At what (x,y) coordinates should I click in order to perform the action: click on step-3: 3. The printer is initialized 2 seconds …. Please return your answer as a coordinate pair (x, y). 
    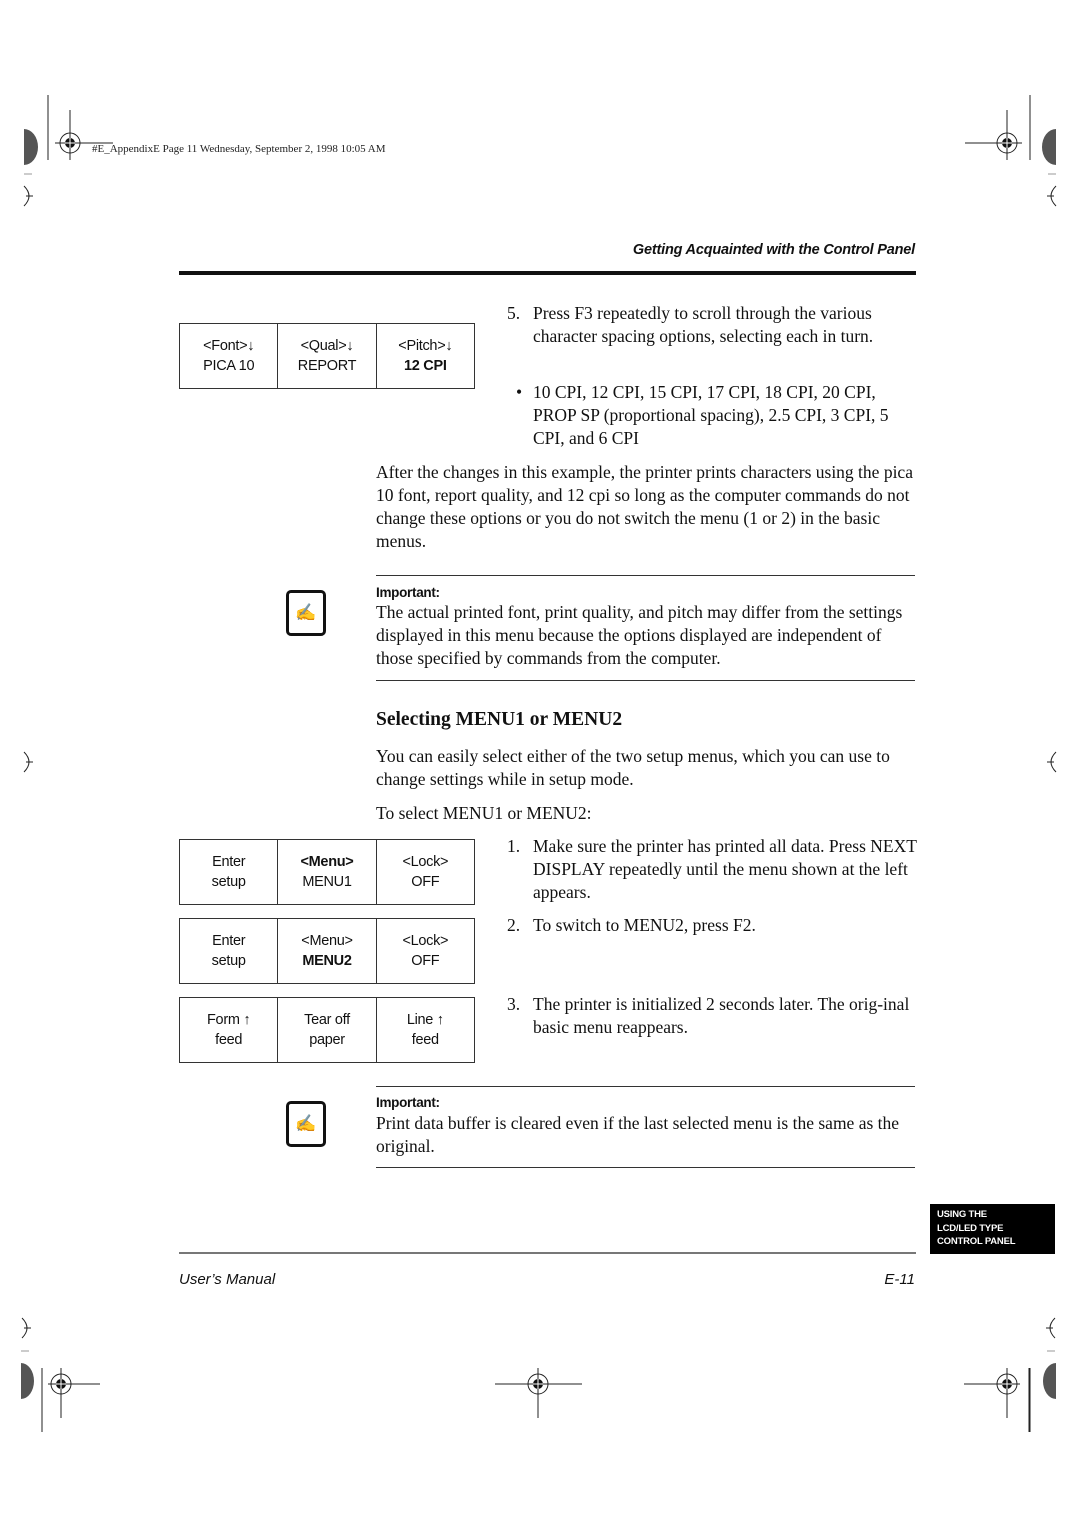
    Looking at the image, I should click on (712, 1016).